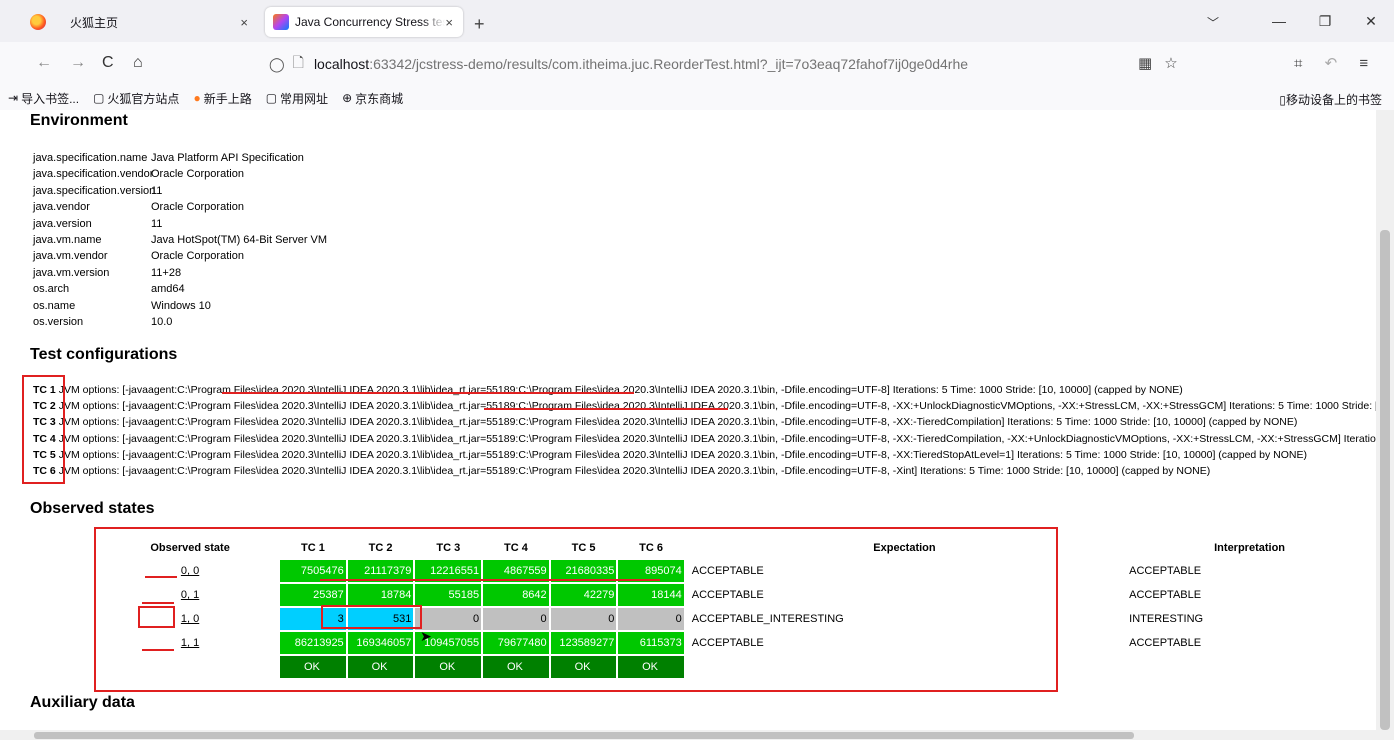 This screenshot has height=740, width=1394. Describe the element at coordinates (1331, 63) in the screenshot. I see `undo-icon: ↶` at that location.